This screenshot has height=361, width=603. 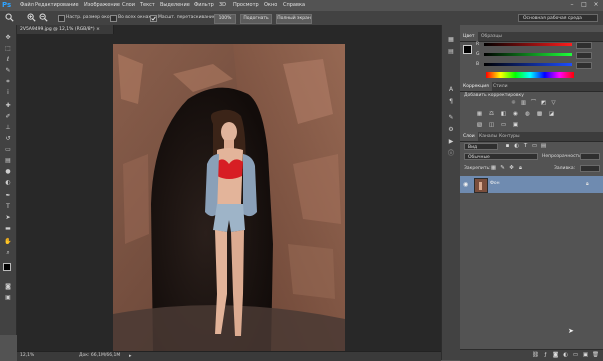 I want to click on color-lookup-icon: ▩, so click(x=539, y=114).